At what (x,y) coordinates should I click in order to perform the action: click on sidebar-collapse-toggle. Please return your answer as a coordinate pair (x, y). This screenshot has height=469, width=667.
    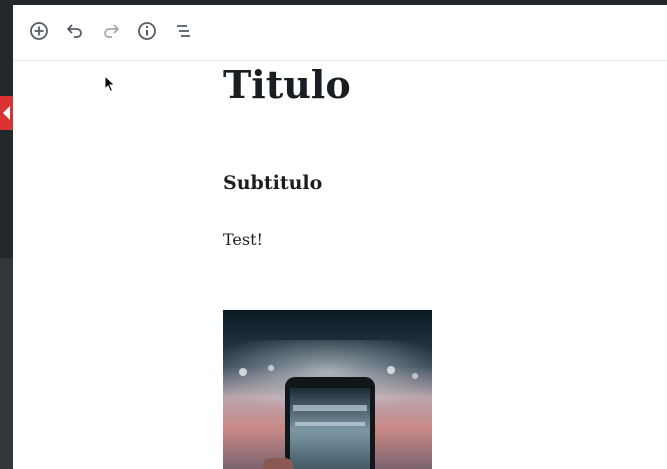
    Looking at the image, I should click on (6, 113).